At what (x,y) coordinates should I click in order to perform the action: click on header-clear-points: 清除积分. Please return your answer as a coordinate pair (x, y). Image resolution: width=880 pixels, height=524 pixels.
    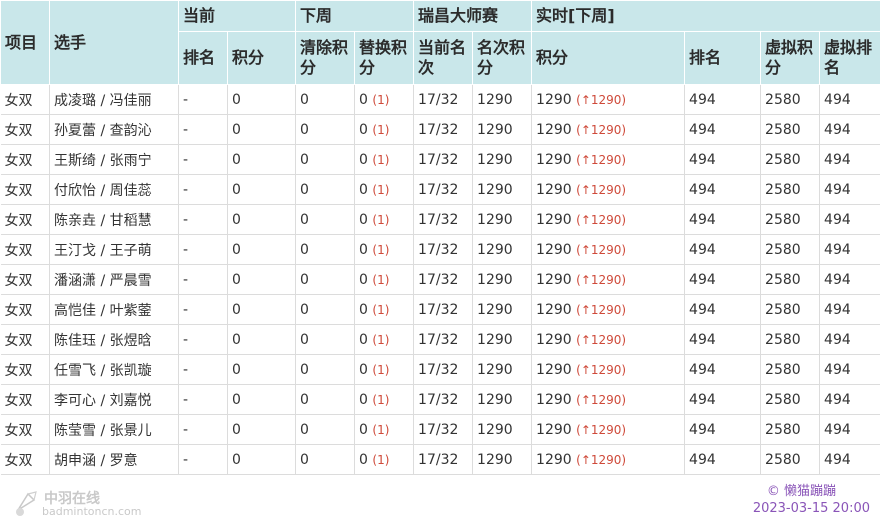
    Looking at the image, I should click on (325, 58).